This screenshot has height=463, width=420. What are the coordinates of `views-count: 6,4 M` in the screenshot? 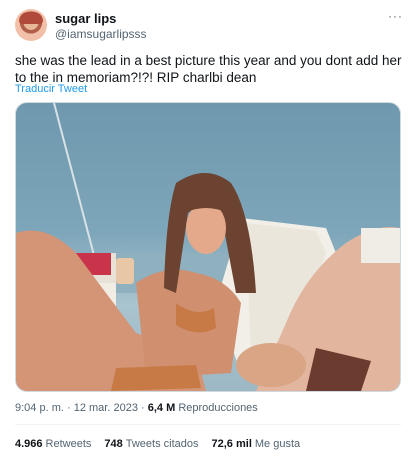 It's located at (161, 408).